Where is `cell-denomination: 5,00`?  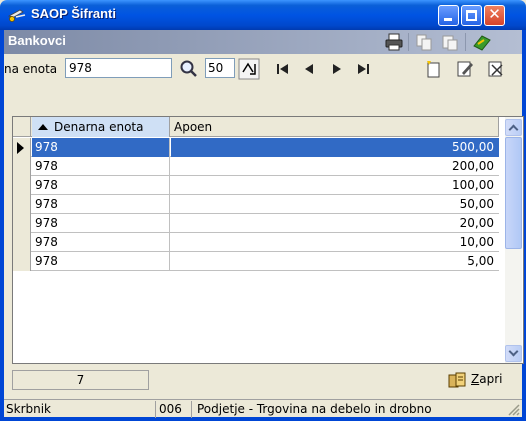
cell-denomination: 5,00 is located at coordinates (335, 261).